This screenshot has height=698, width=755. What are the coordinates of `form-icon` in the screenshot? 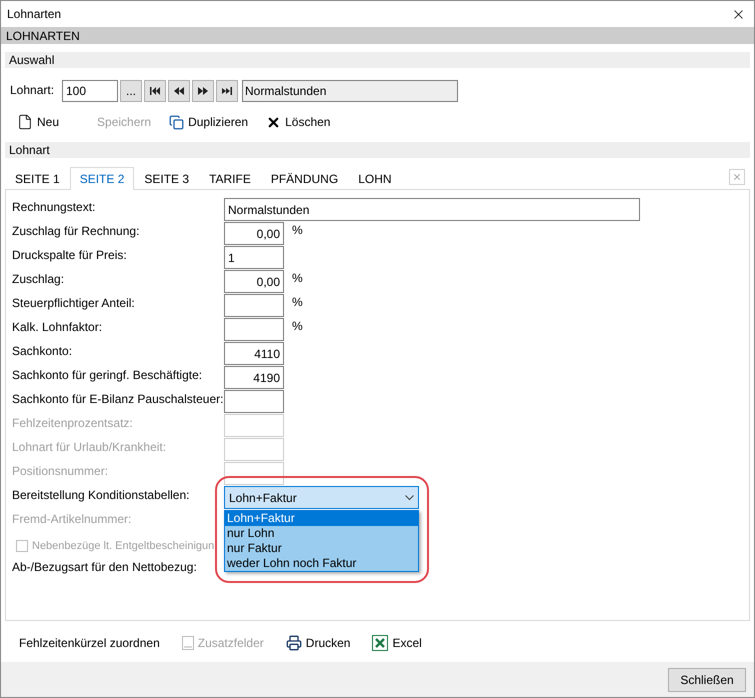 It's located at (188, 643).